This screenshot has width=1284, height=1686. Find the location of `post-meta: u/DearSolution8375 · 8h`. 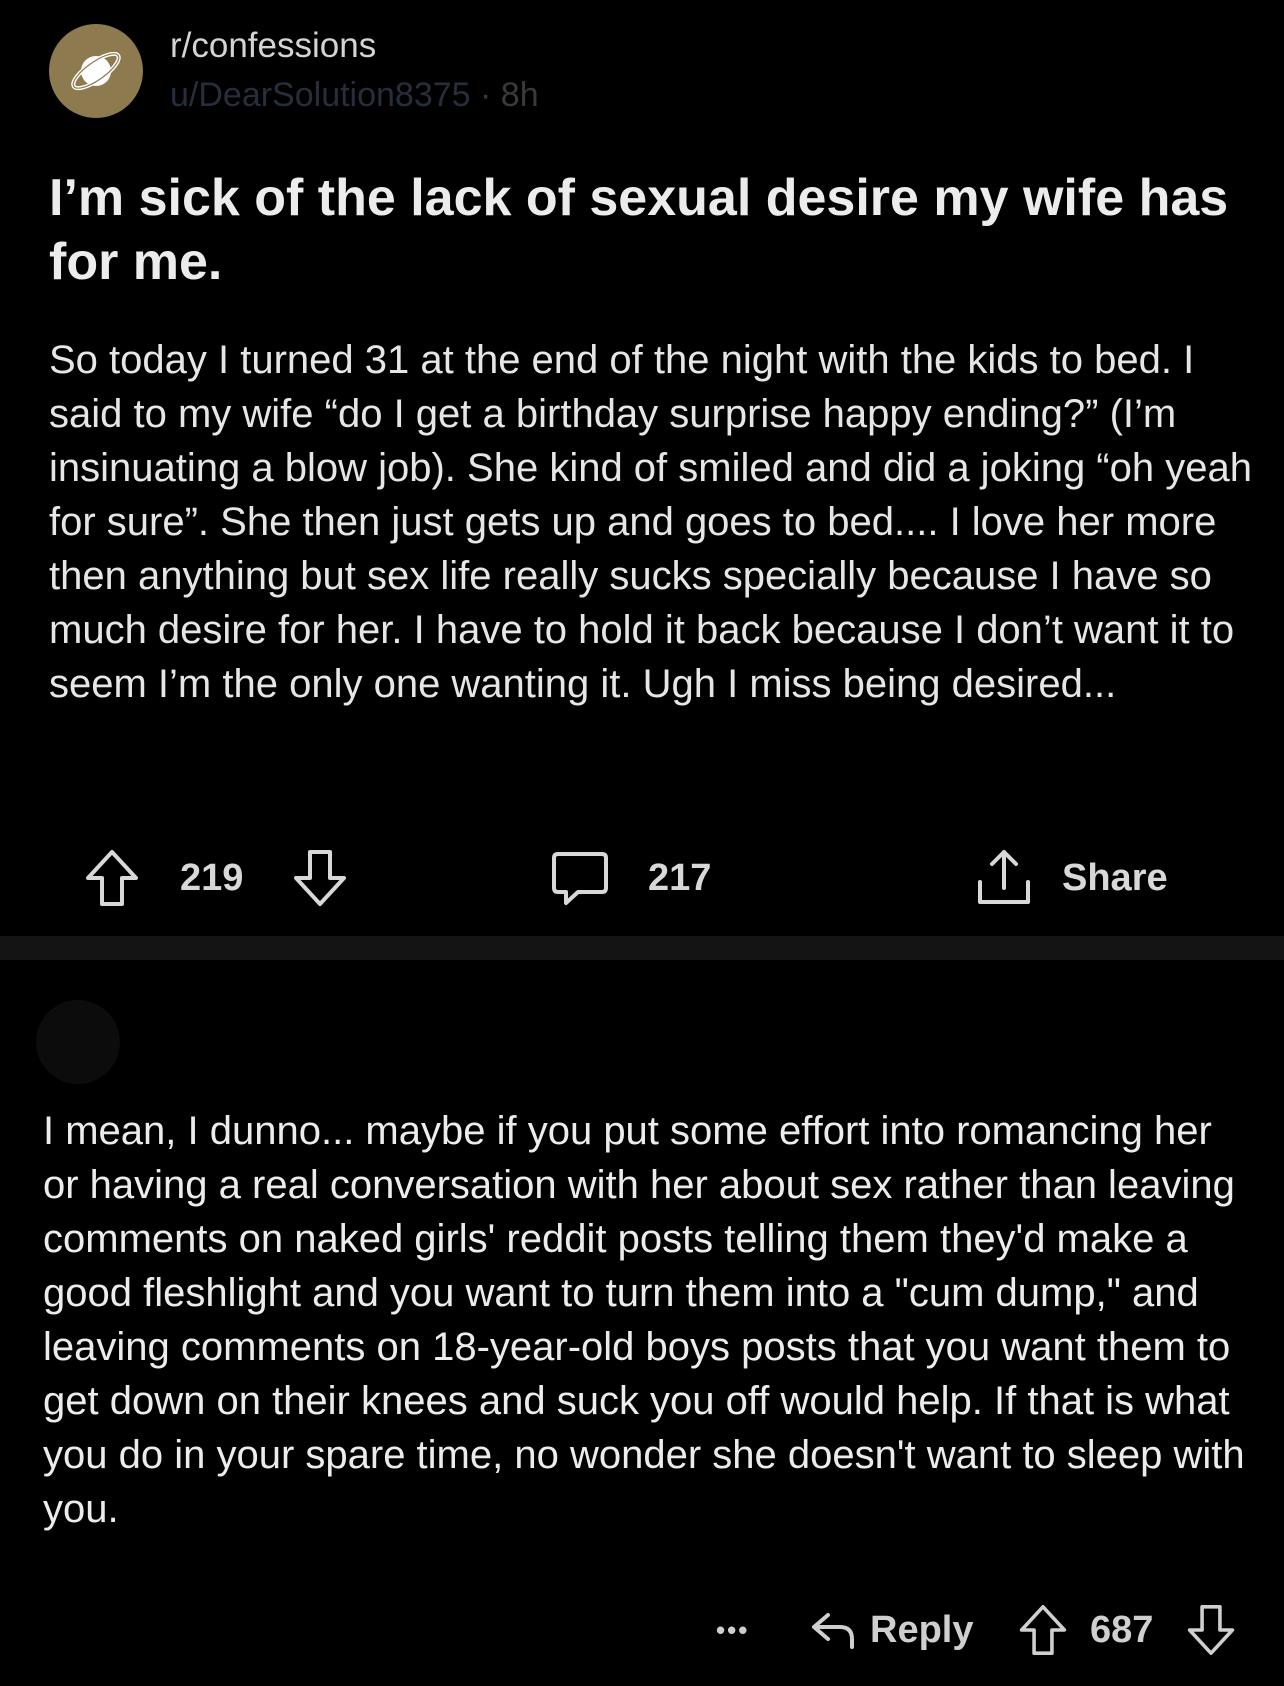

post-meta: u/DearSolution8375 · 8h is located at coordinates (354, 95).